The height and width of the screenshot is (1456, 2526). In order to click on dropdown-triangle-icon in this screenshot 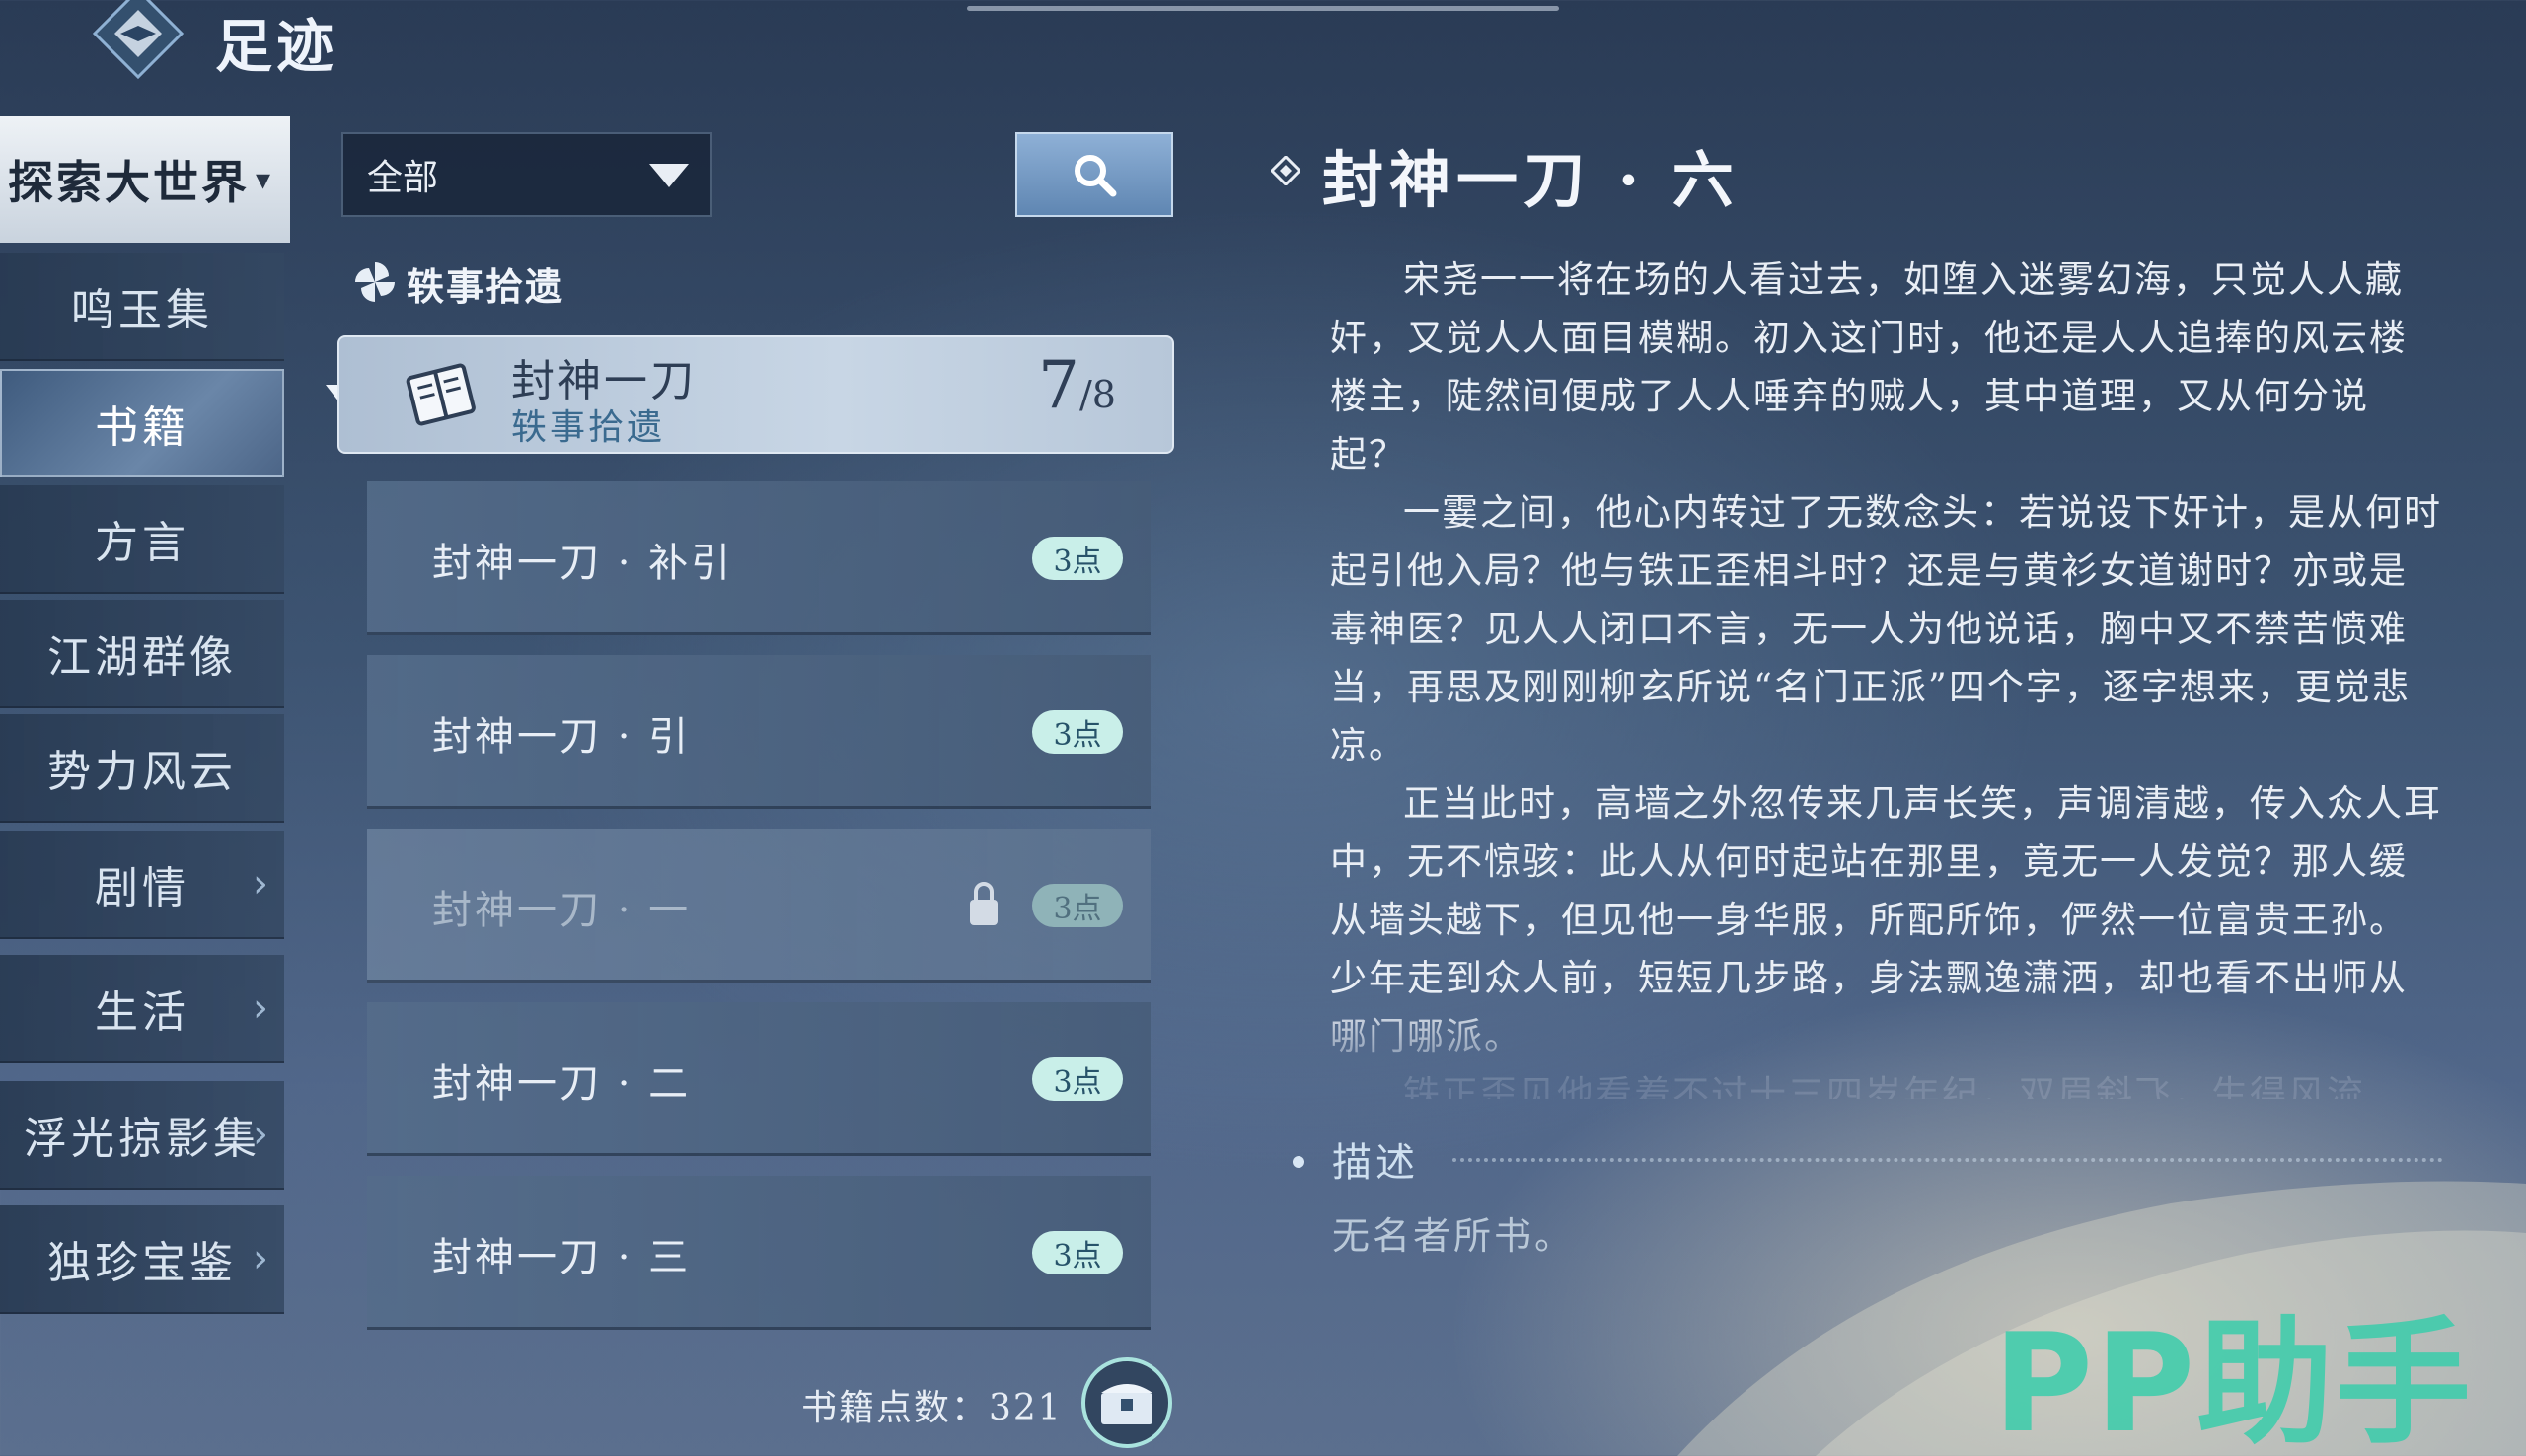, I will do `click(669, 175)`.